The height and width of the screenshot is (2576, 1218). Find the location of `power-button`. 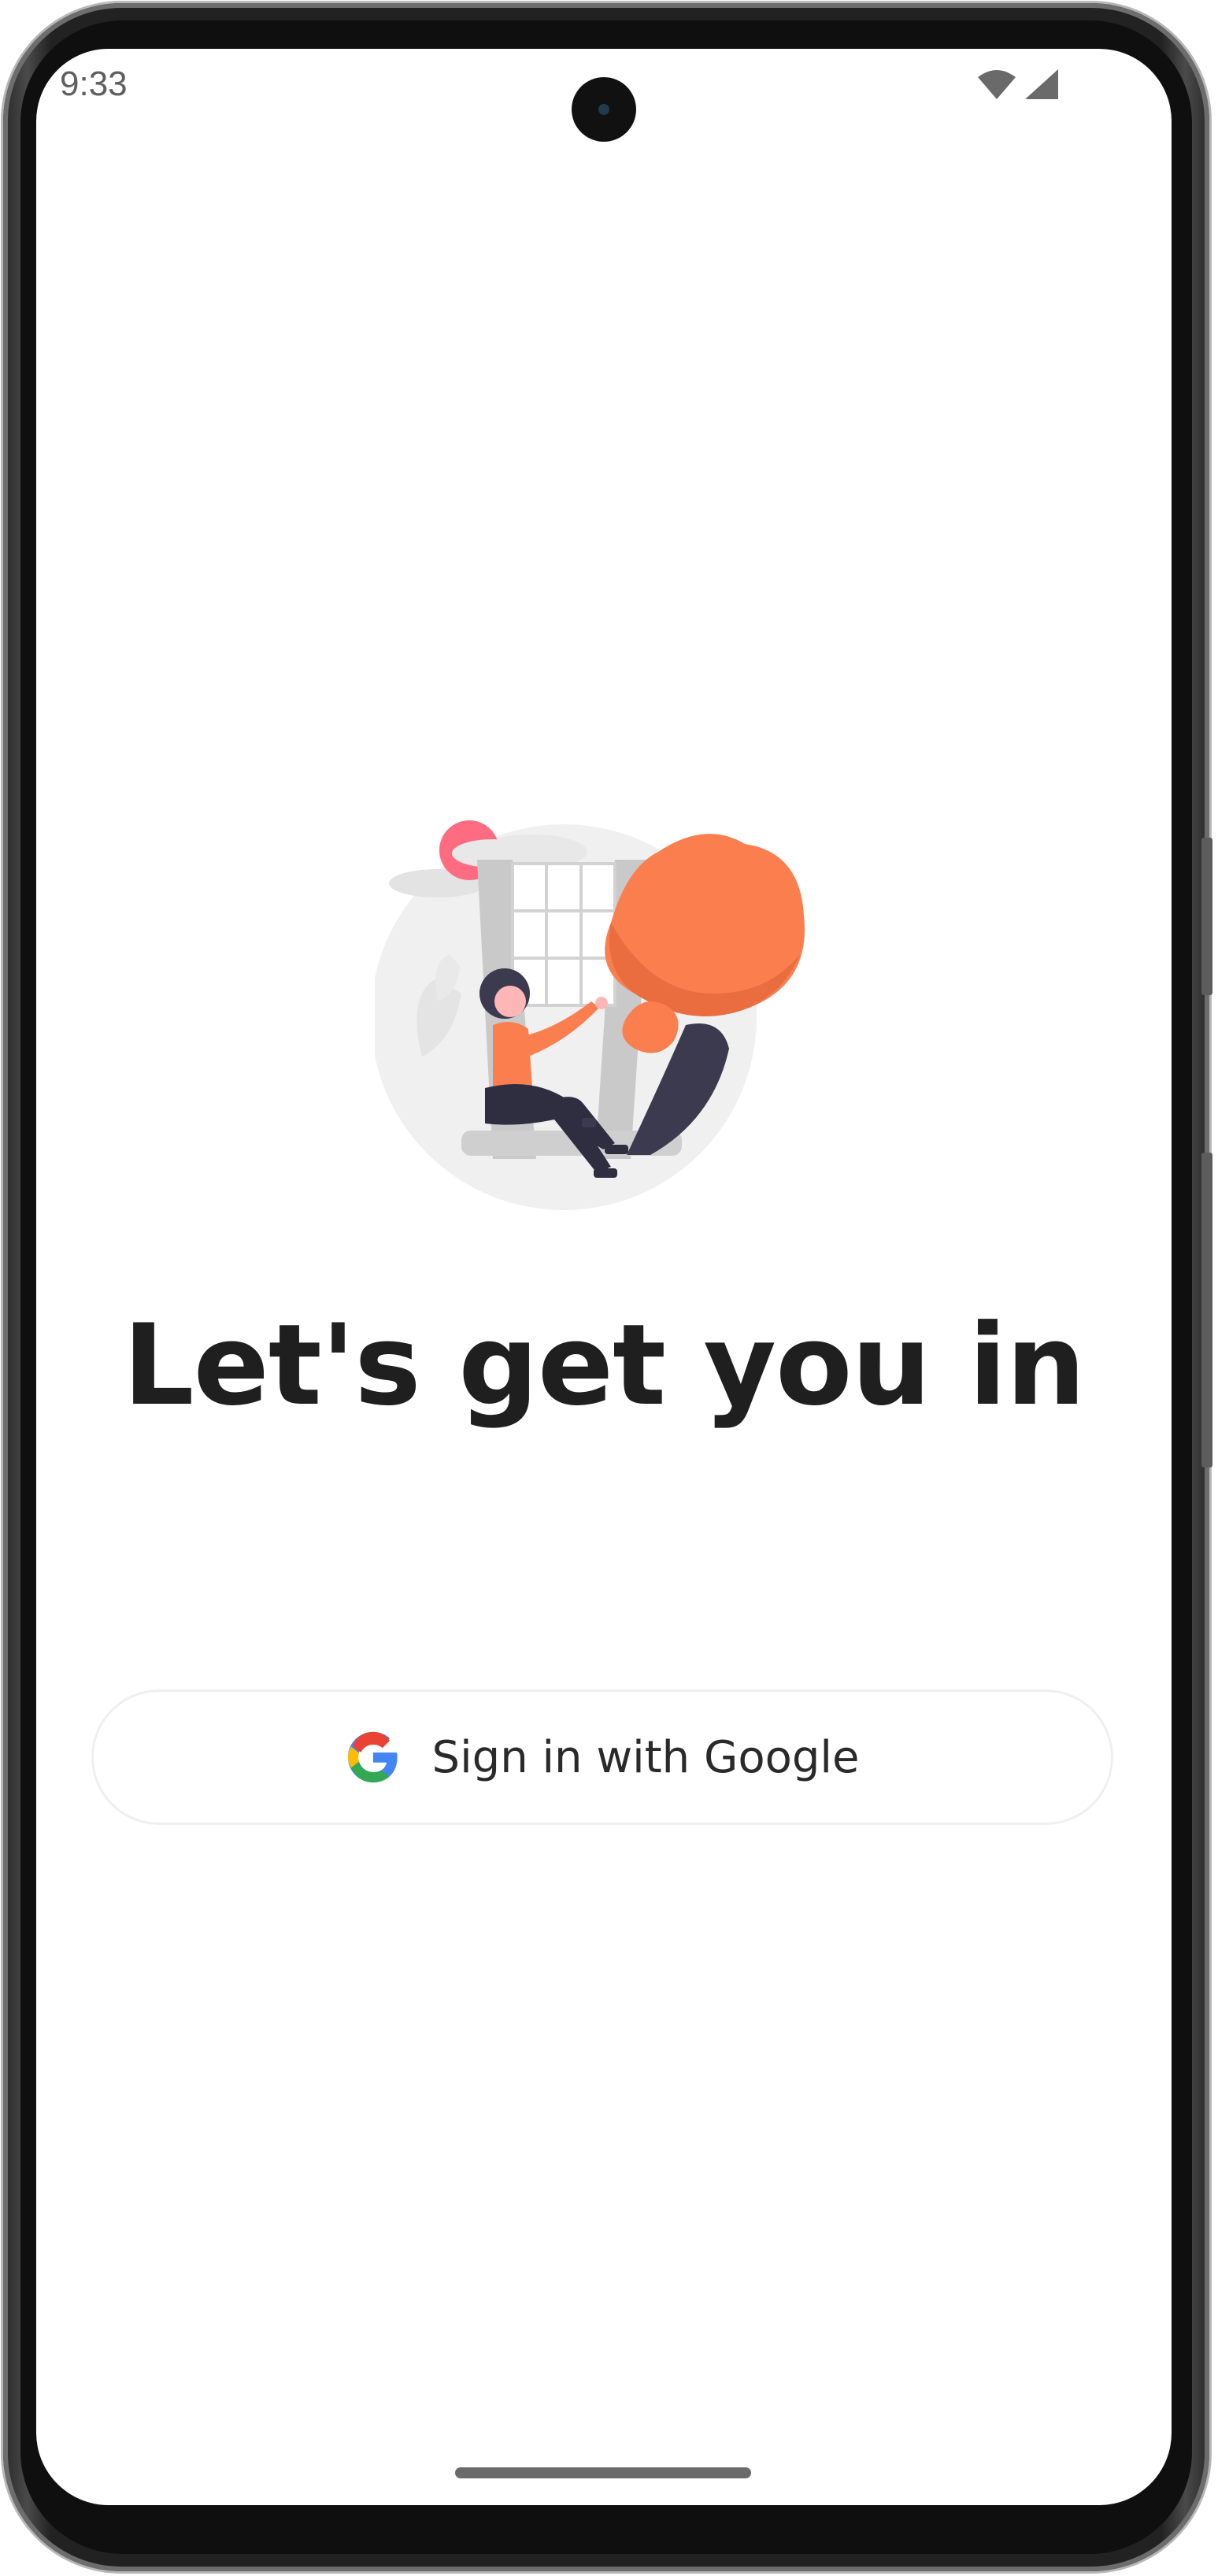

power-button is located at coordinates (1206, 1310).